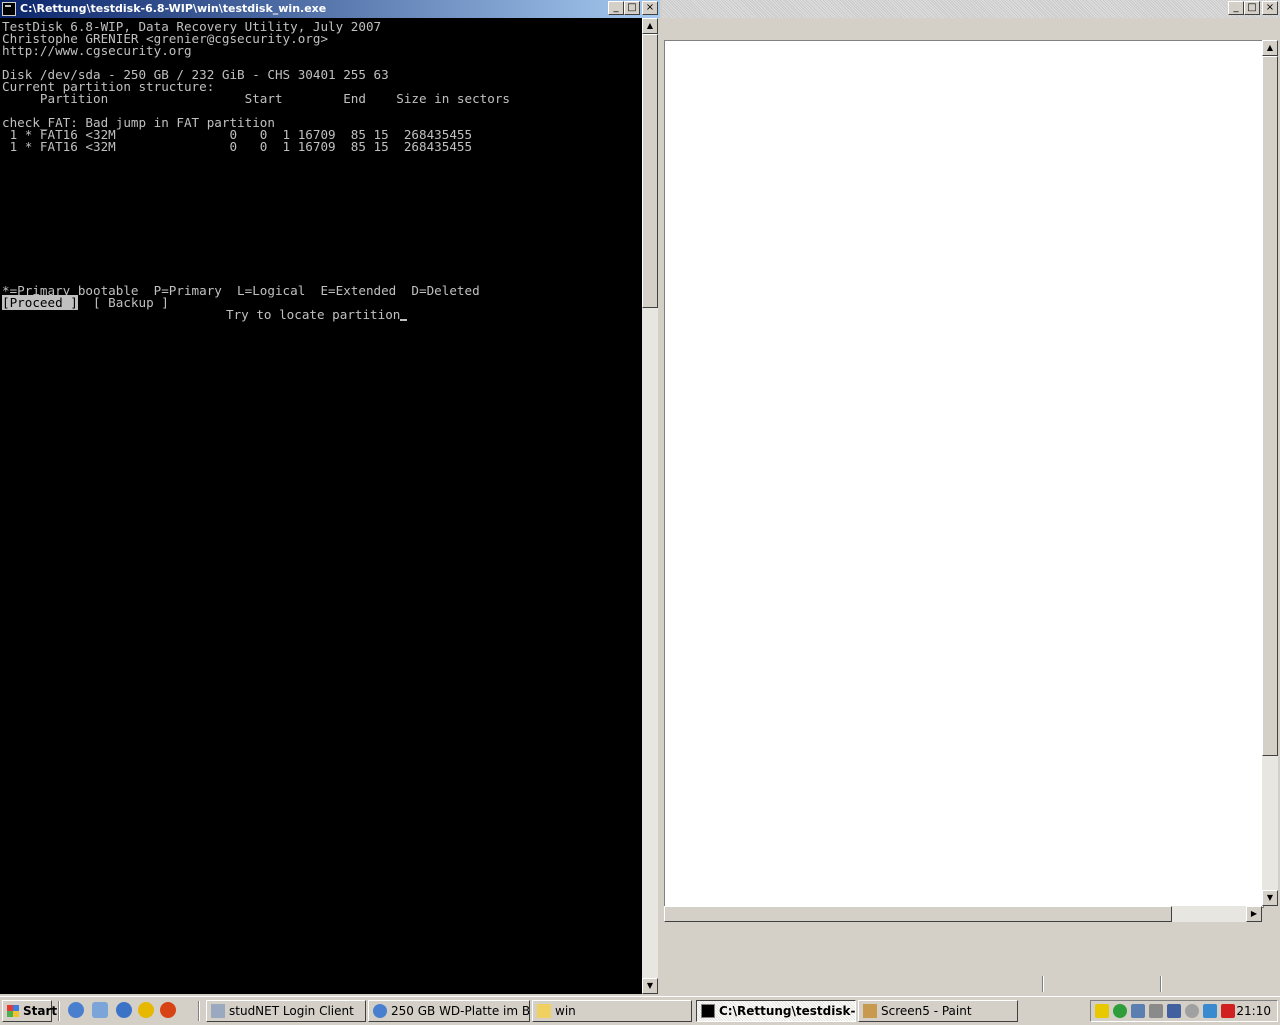 The image size is (1280, 1025). I want to click on network-client-icon, so click(218, 1011).